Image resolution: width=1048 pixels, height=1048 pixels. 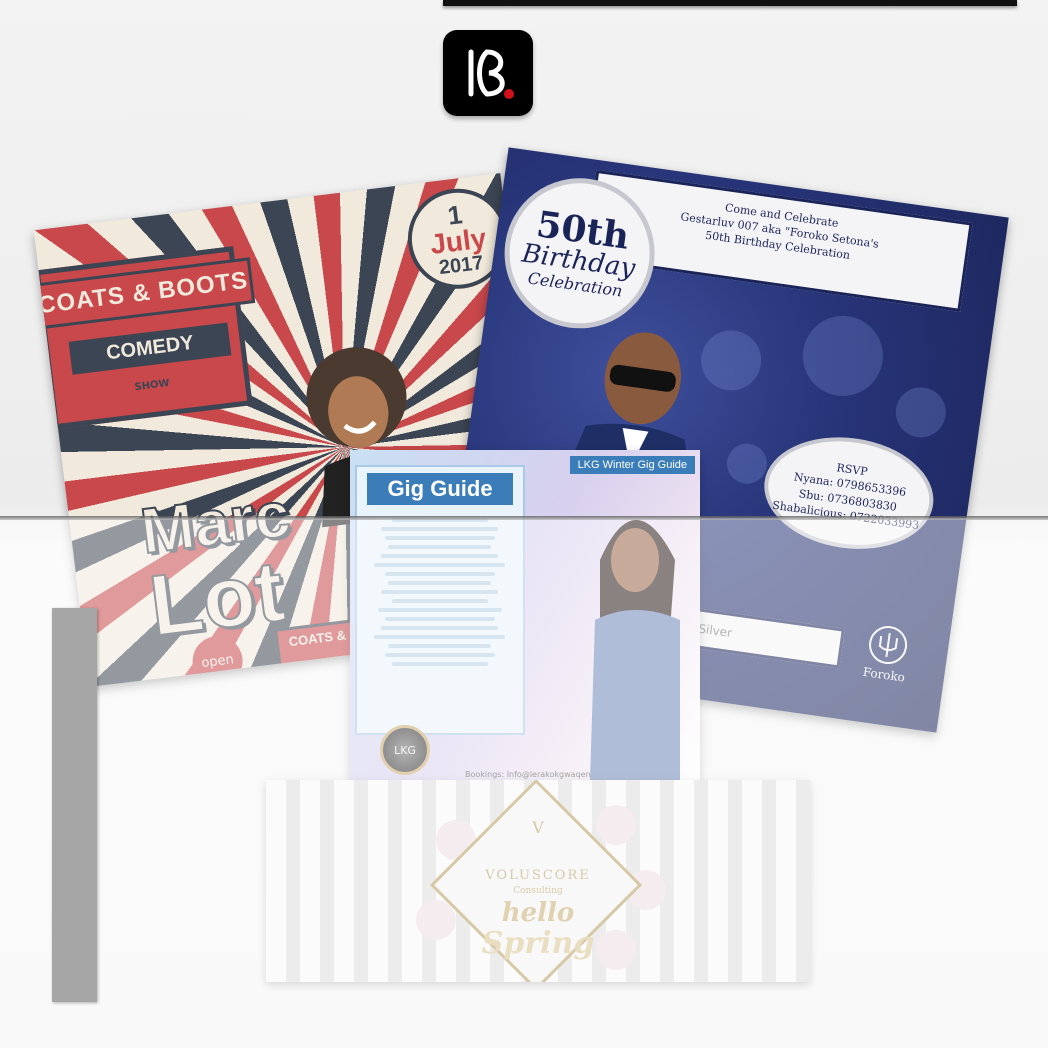 What do you see at coordinates (440, 592) in the screenshot?
I see `gig-listing-lines` at bounding box center [440, 592].